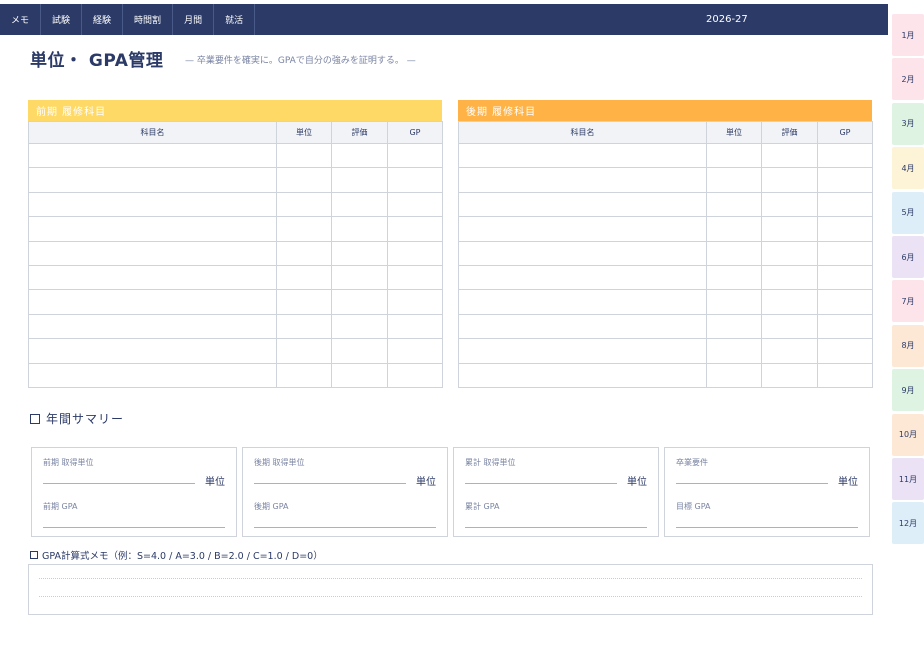  What do you see at coordinates (450, 589) in the screenshot?
I see `memo-area` at bounding box center [450, 589].